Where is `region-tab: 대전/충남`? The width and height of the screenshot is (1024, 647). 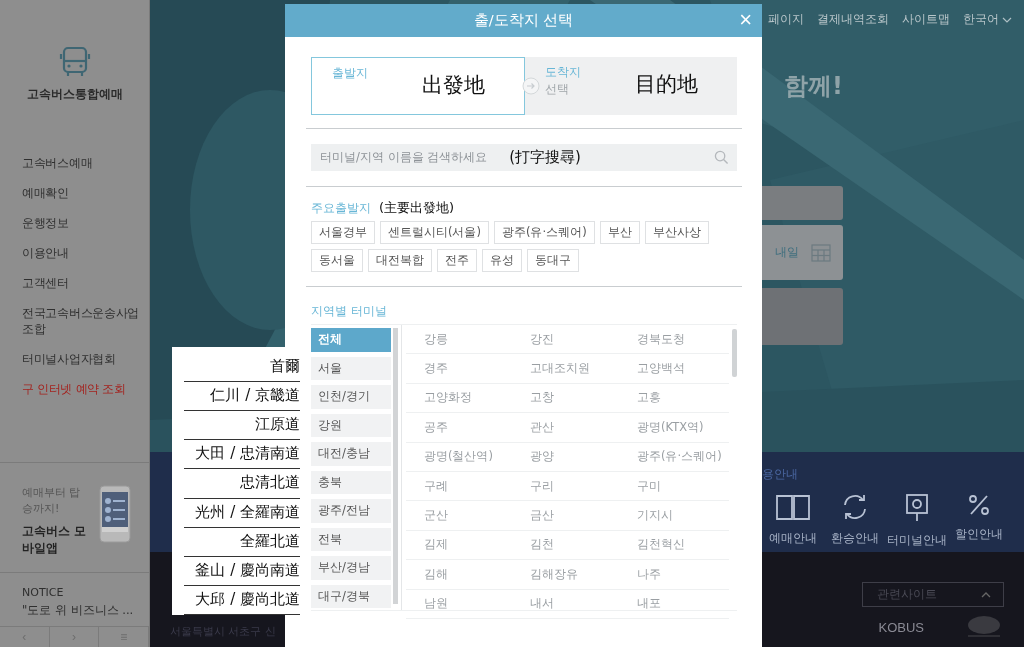
region-tab: 대전/충남 is located at coordinates (351, 454).